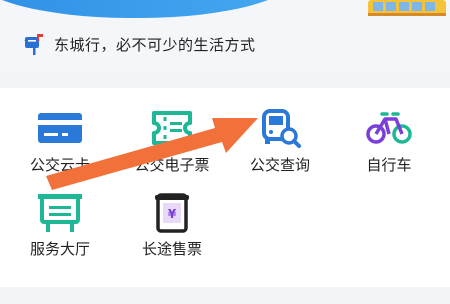 The height and width of the screenshot is (304, 450). Describe the element at coordinates (407, 8) in the screenshot. I see `bus-illustration-icon` at that location.